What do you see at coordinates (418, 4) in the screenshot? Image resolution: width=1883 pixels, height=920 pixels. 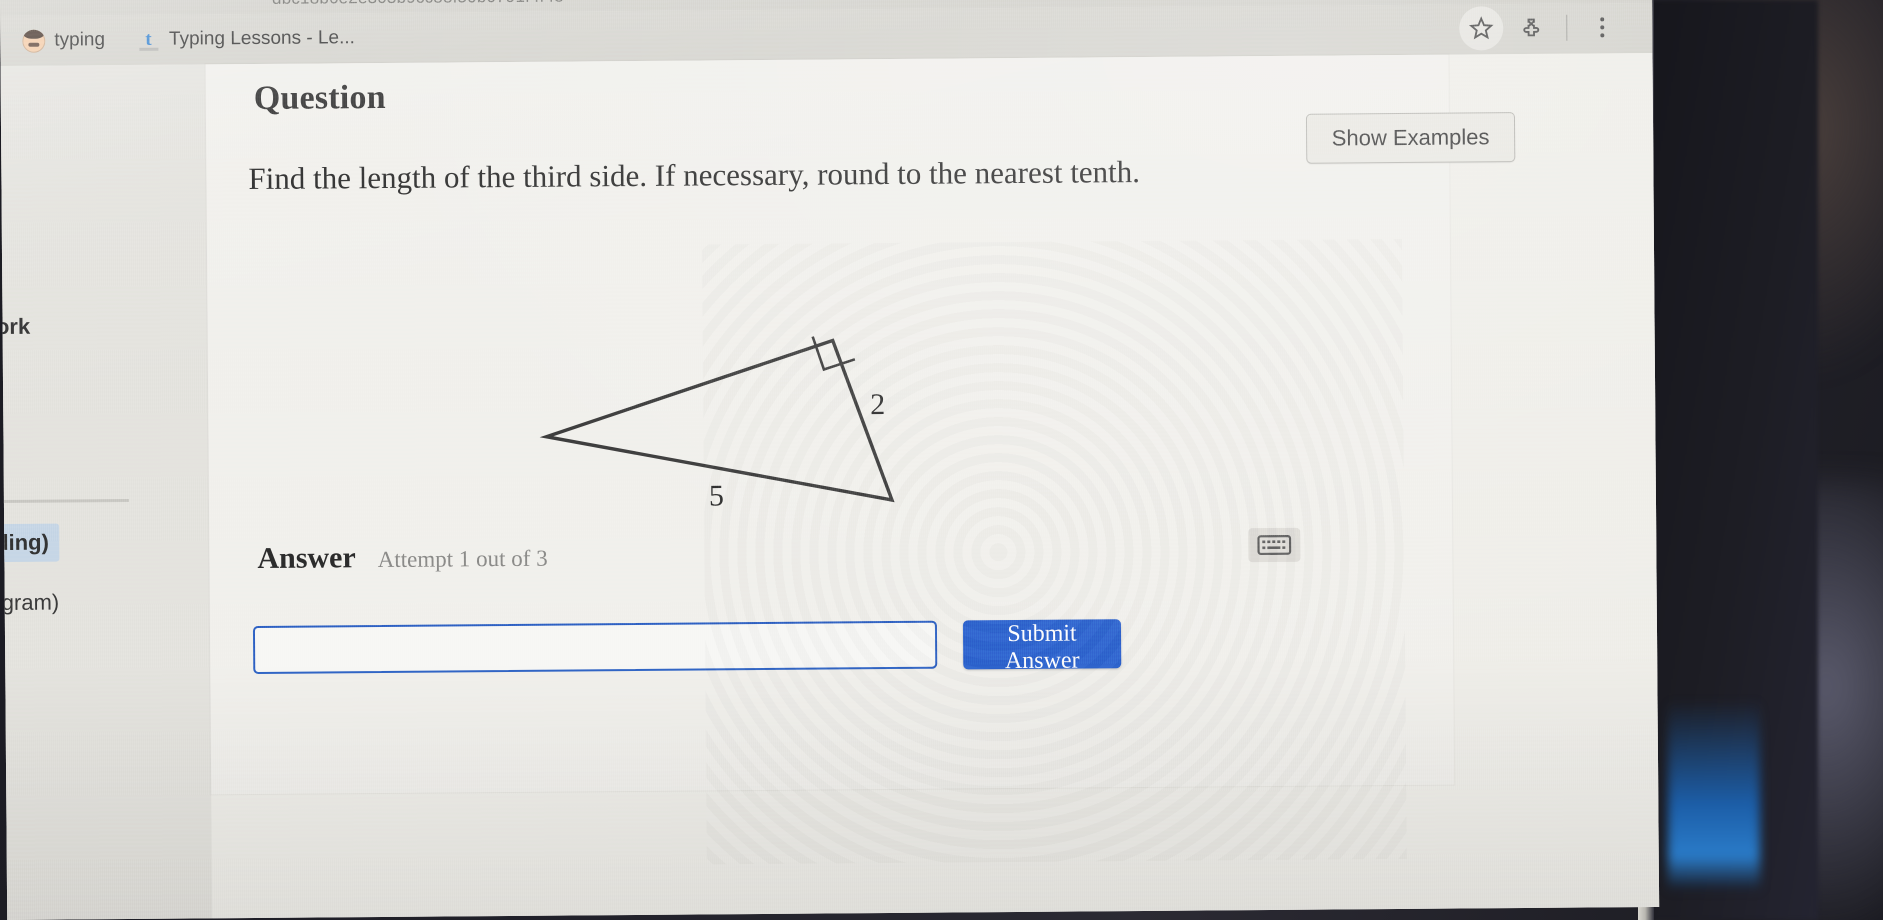 I see `url-text: dbc18b6e2e303b9cc88f50b0791f4f48` at bounding box center [418, 4].